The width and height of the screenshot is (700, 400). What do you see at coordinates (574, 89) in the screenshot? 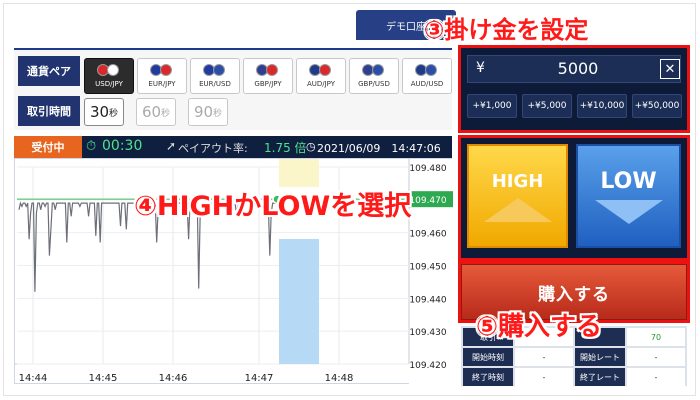
I see `highlight-box-amount` at bounding box center [574, 89].